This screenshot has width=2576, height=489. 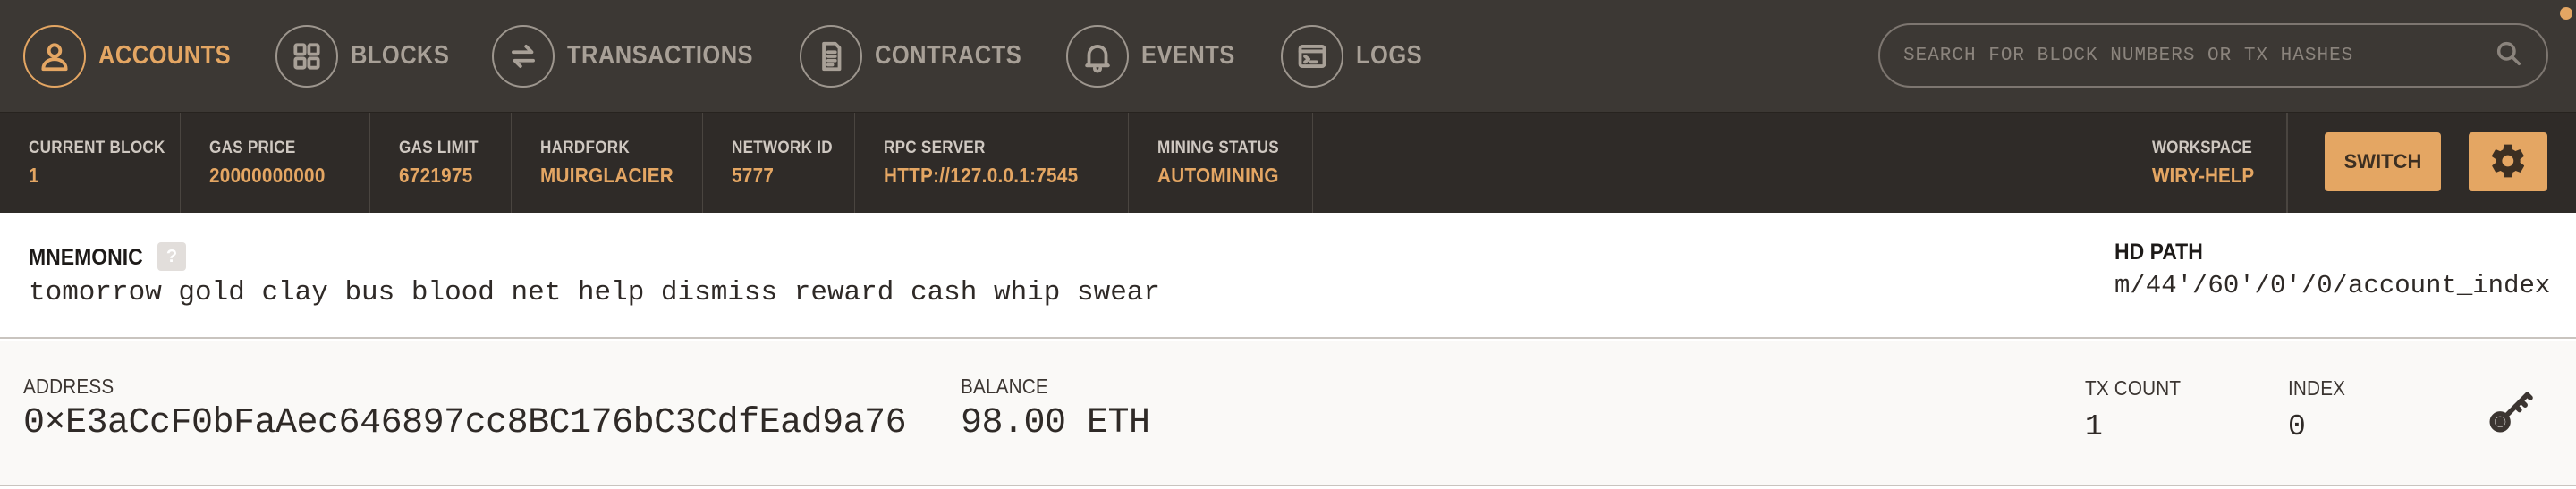 I want to click on stat-value: 6721975, so click(x=436, y=175).